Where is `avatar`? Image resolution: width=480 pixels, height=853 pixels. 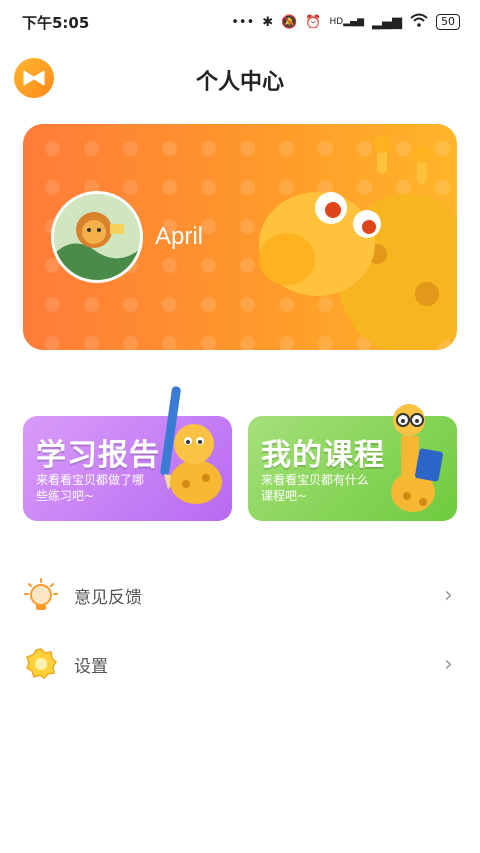 avatar is located at coordinates (97, 237).